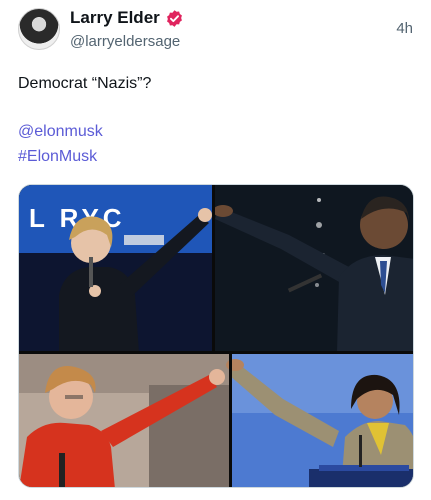 This screenshot has width=431, height=500. I want to click on panel-bottom-right, so click(319, 420).